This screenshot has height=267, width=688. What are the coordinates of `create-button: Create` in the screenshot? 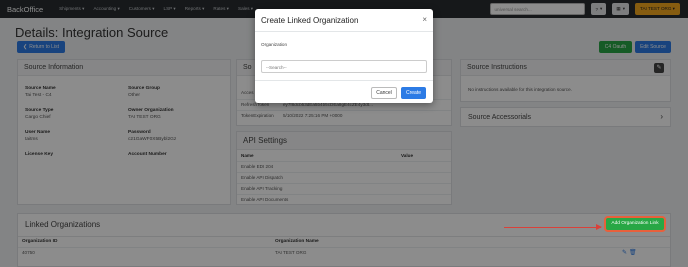 It's located at (413, 93).